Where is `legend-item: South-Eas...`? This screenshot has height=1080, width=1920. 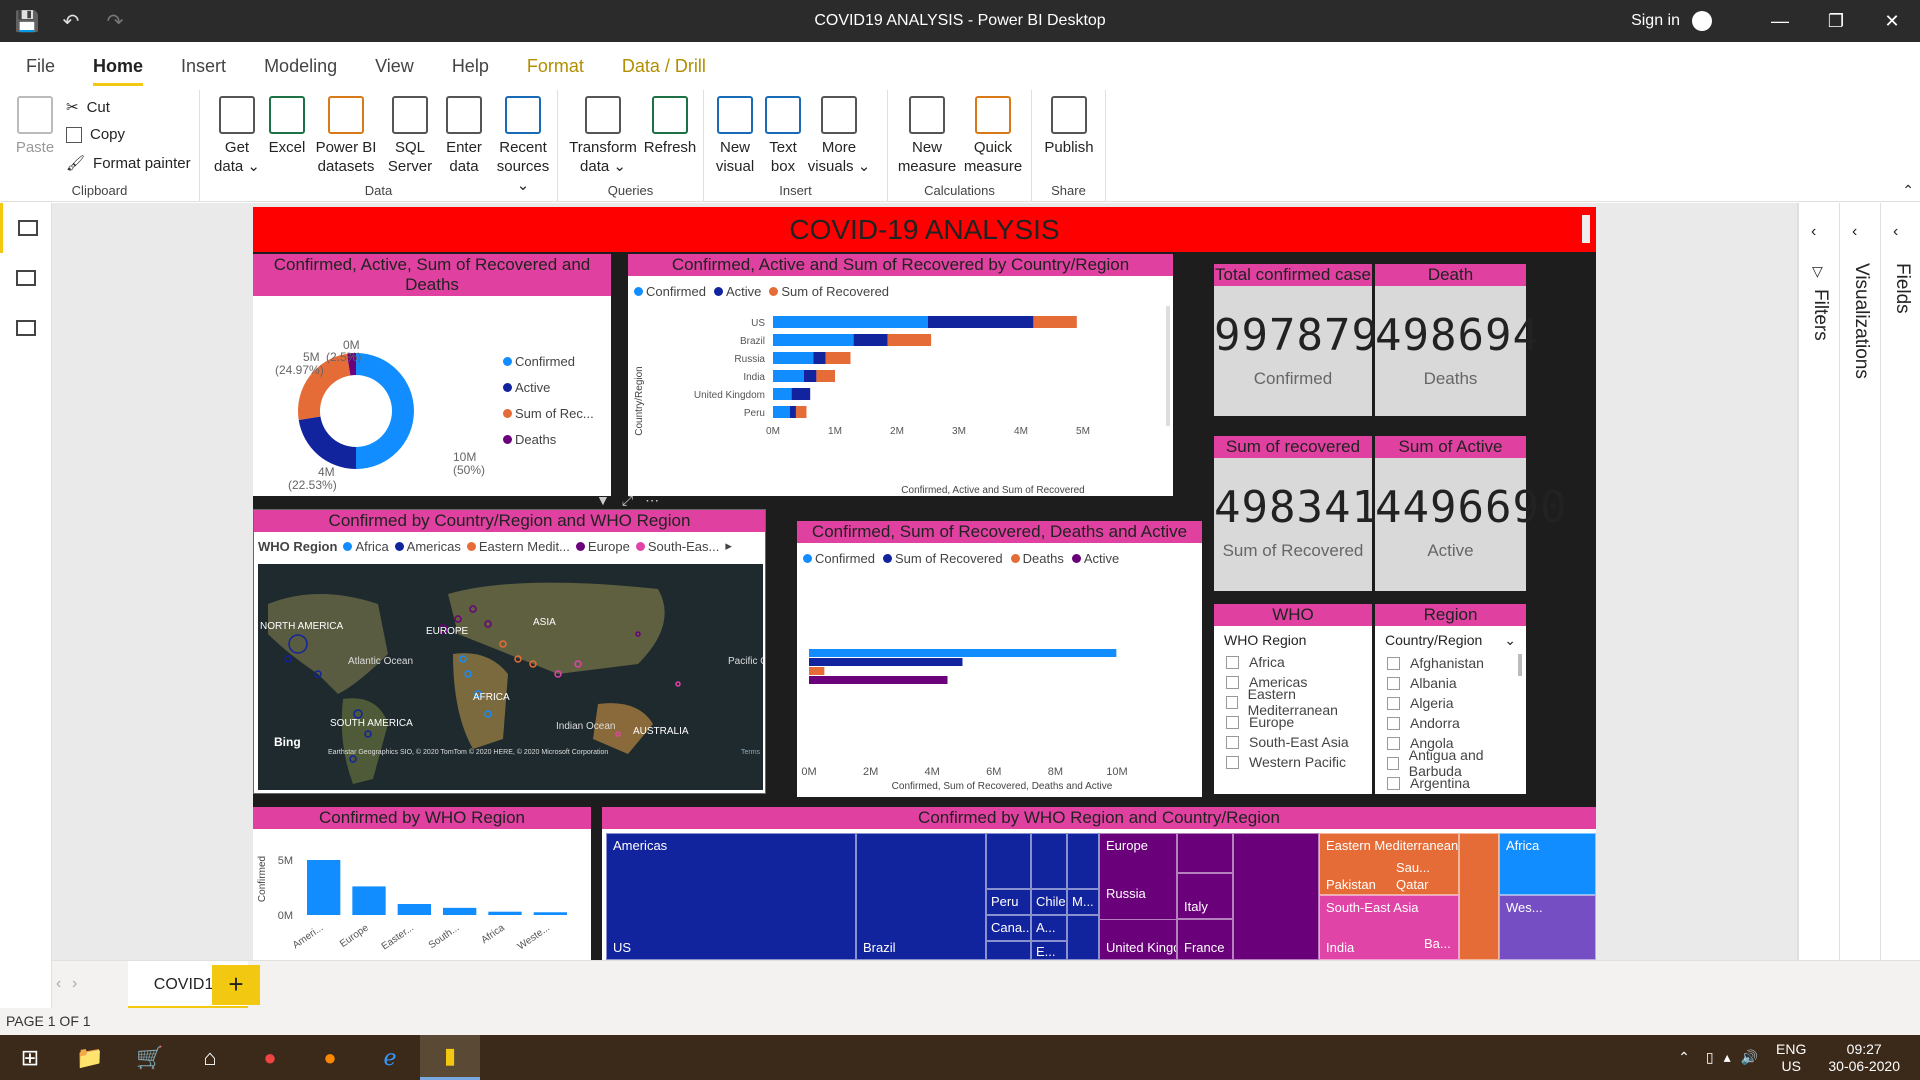 legend-item: South-Eas... is located at coordinates (677, 546).